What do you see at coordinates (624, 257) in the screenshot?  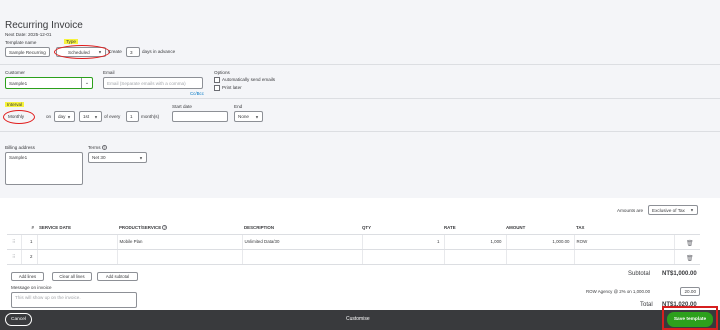 I see `cell-tax` at bounding box center [624, 257].